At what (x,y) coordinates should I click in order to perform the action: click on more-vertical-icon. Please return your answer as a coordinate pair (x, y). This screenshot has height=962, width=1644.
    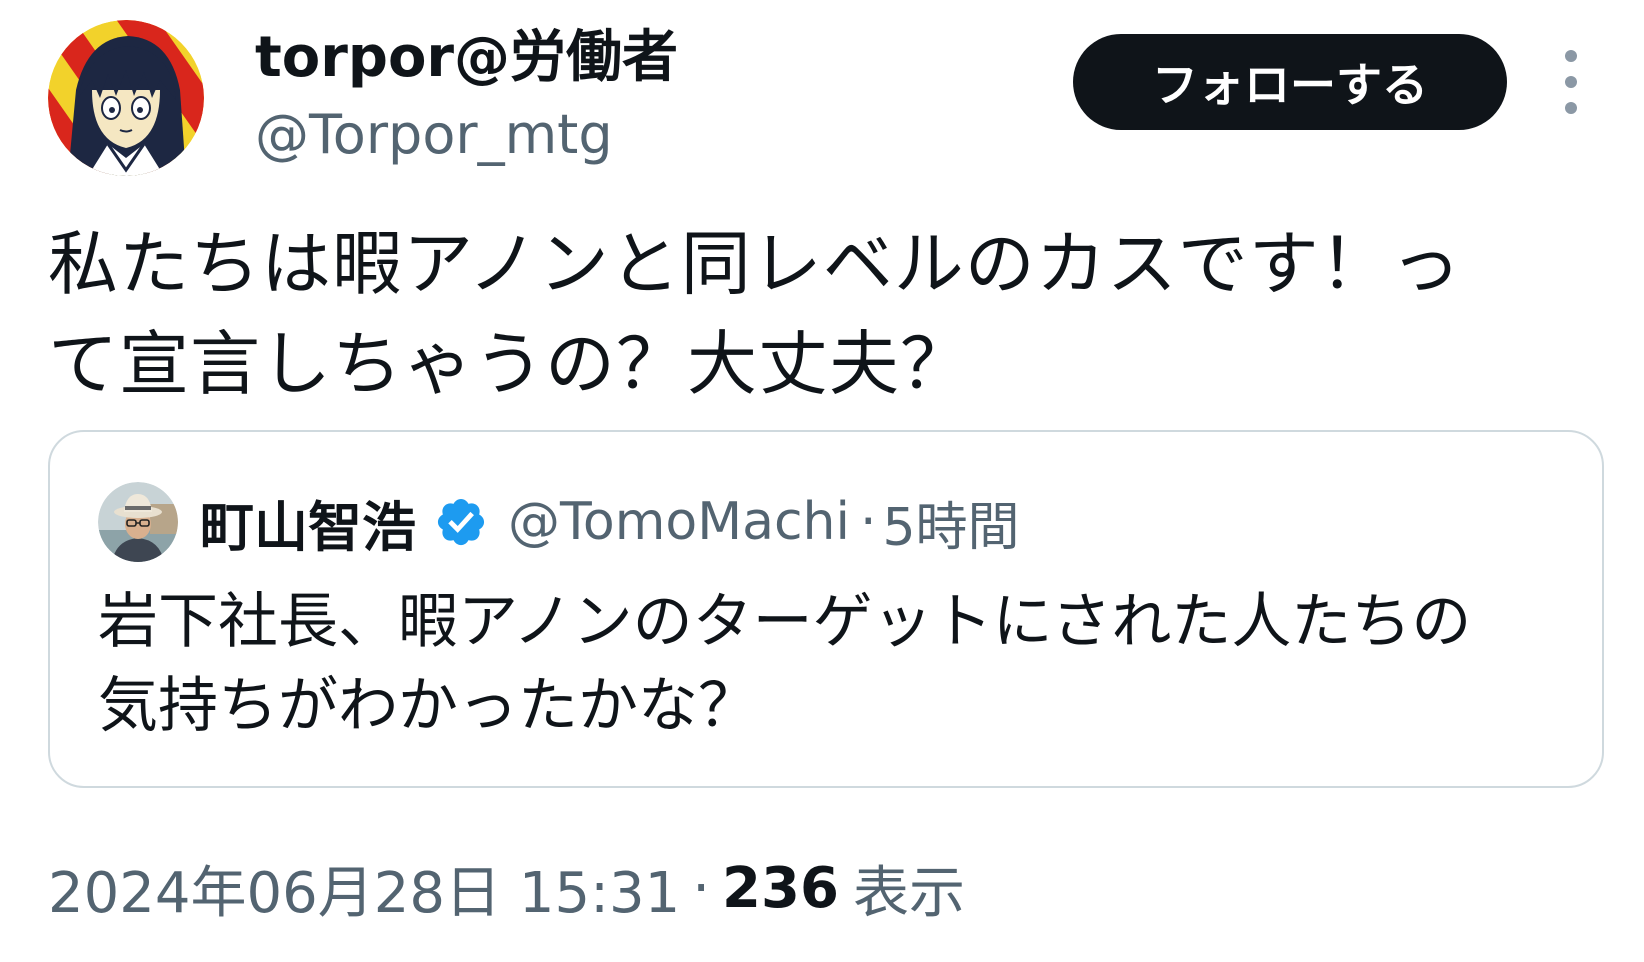
    Looking at the image, I should click on (1571, 82).